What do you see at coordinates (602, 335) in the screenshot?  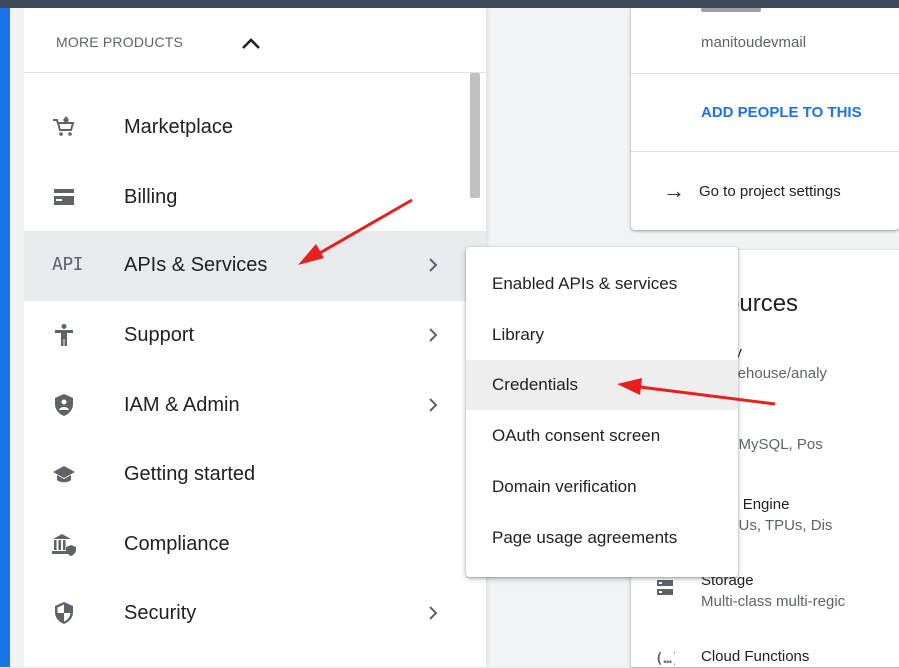 I see `submenu-item-library: Library` at bounding box center [602, 335].